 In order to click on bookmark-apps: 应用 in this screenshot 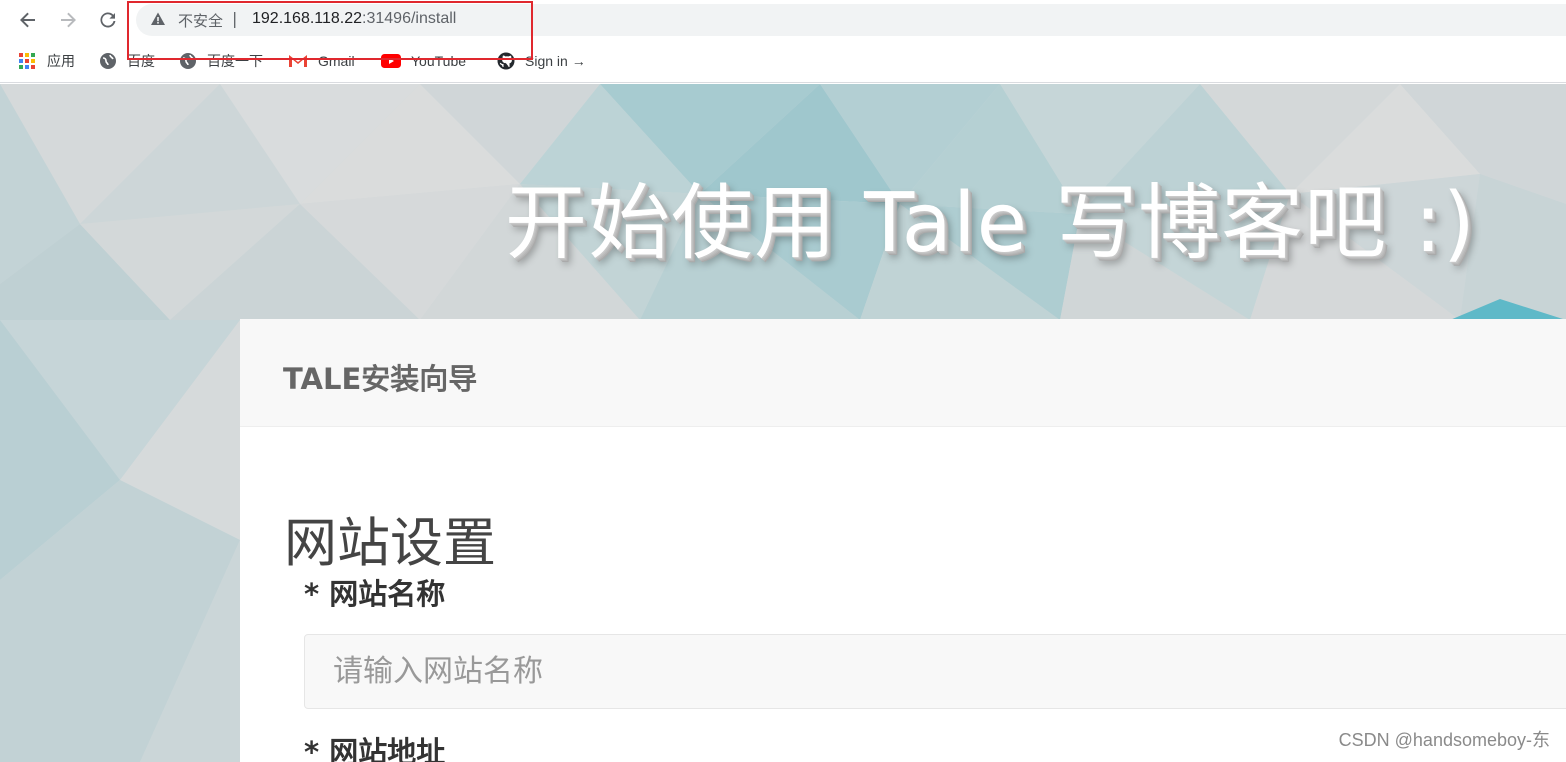, I will do `click(47, 61)`.